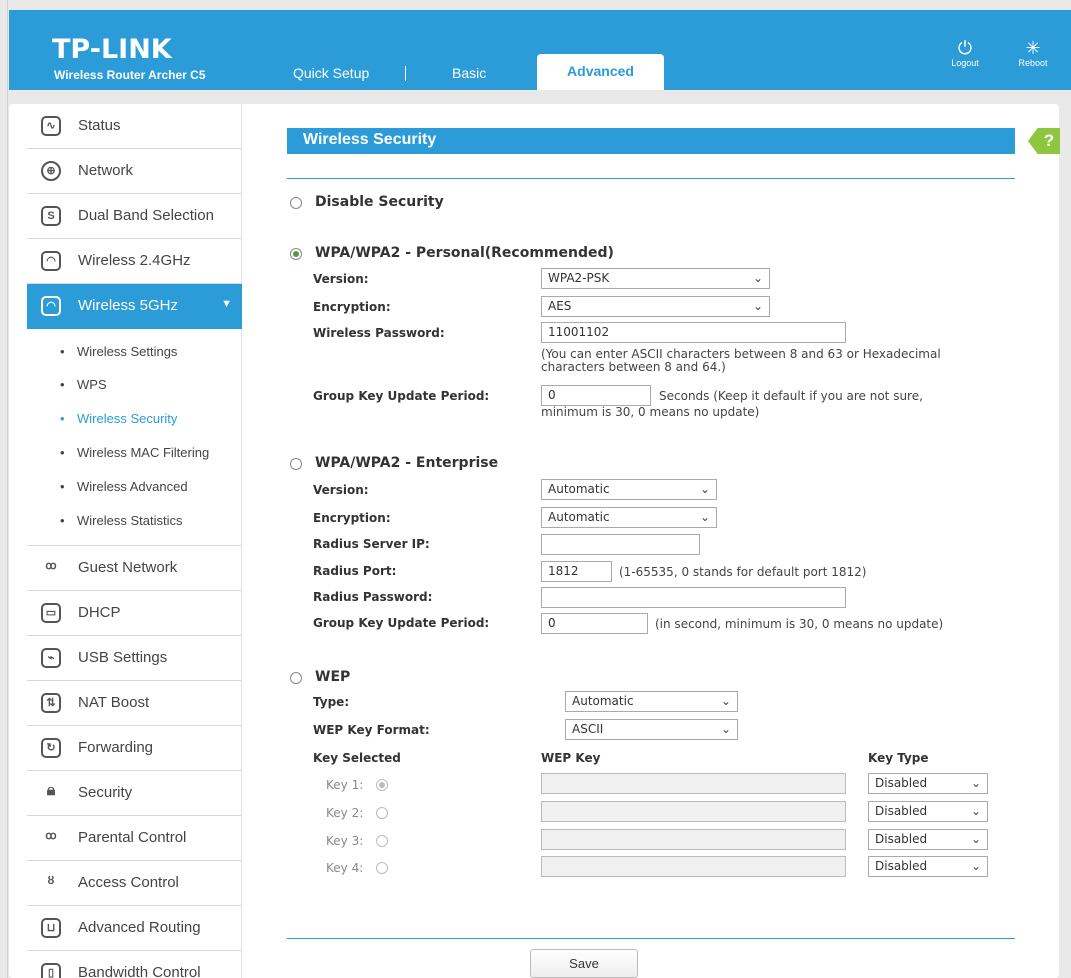  Describe the element at coordinates (296, 464) in the screenshot. I see `radio-wpa-enterprise` at that location.